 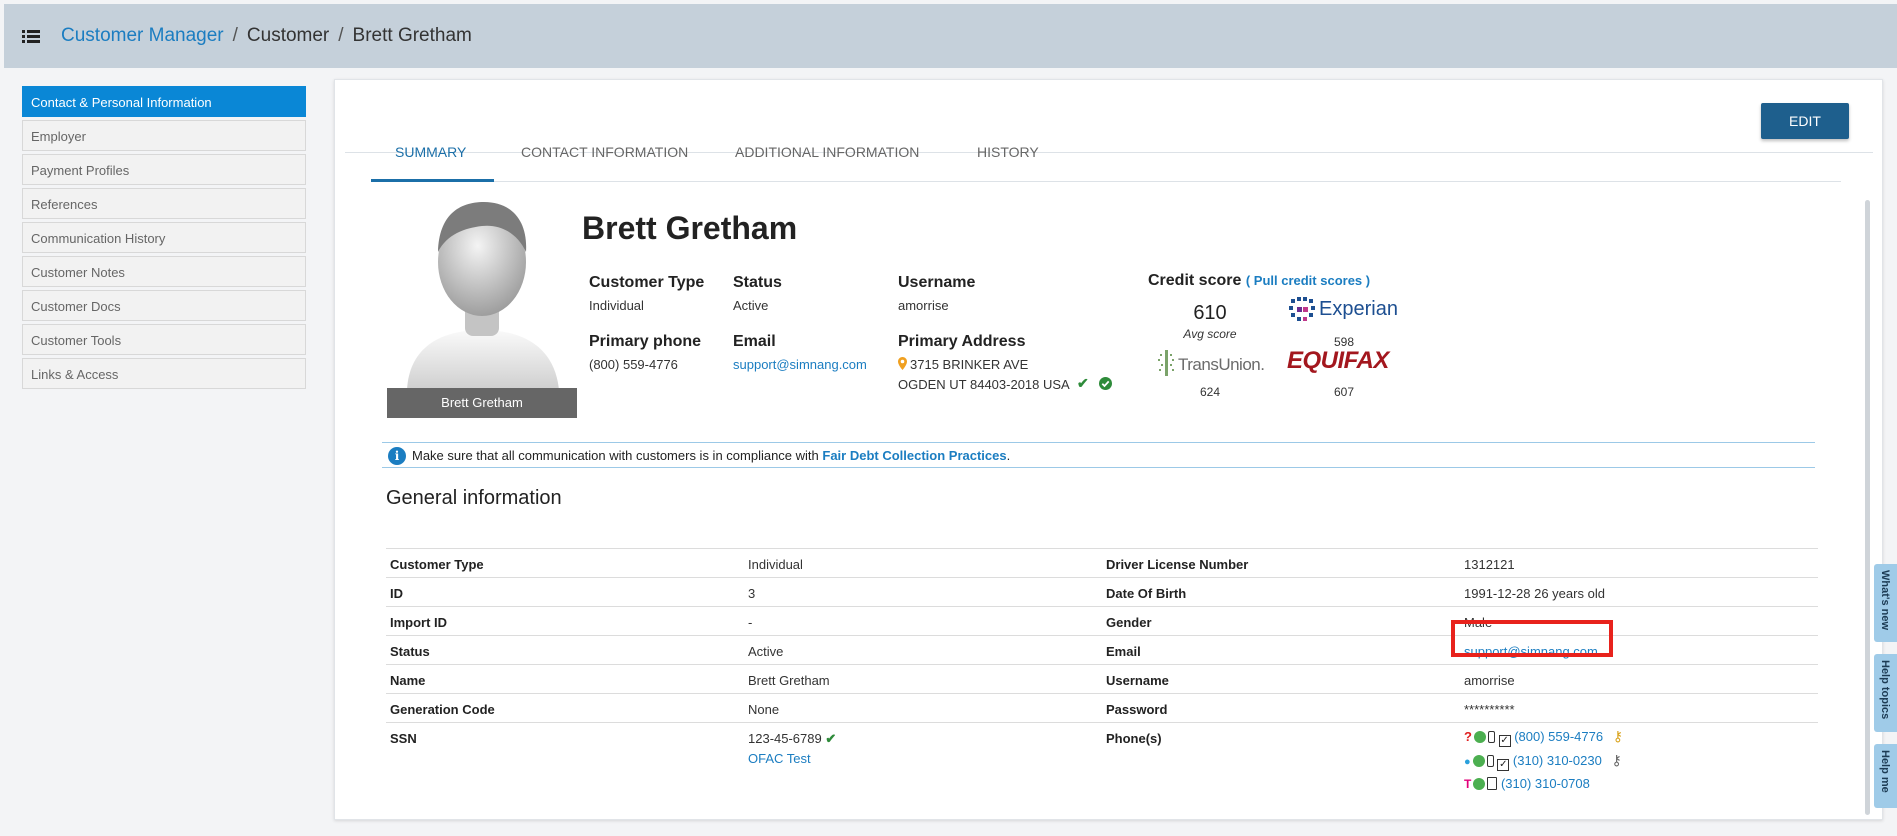 I want to click on row-value: 1312121, so click(x=1489, y=564).